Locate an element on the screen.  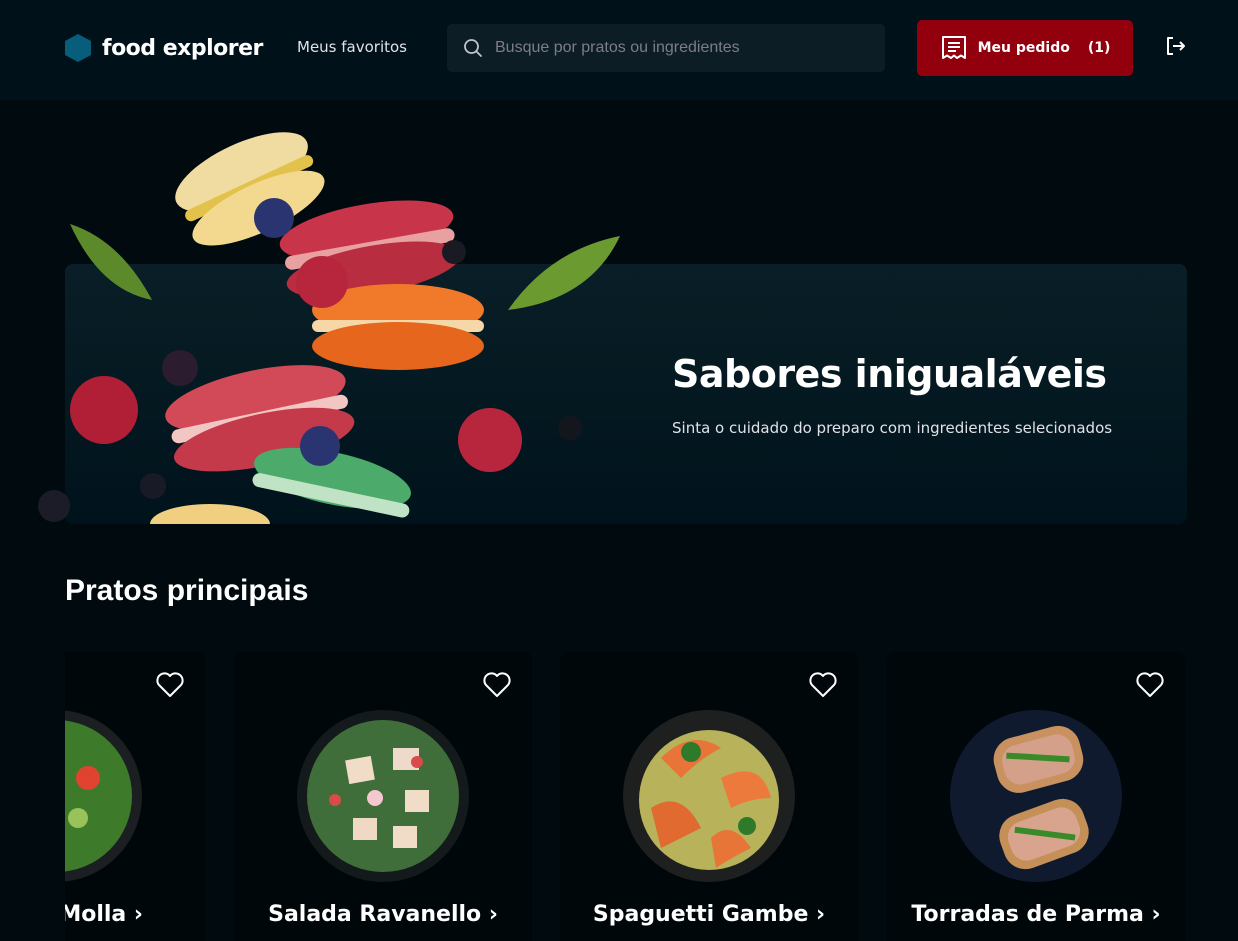
brand-logo: food explorer is located at coordinates (163, 48).